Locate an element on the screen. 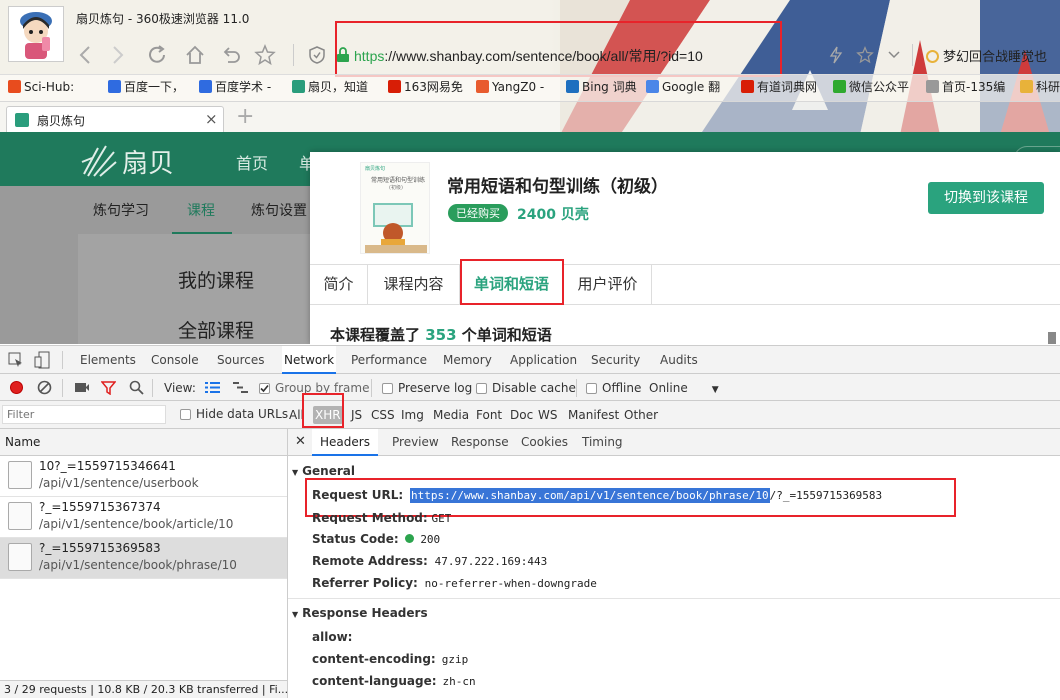 The height and width of the screenshot is (700, 1060). detail-tab-label: Cookies is located at coordinates (544, 442).